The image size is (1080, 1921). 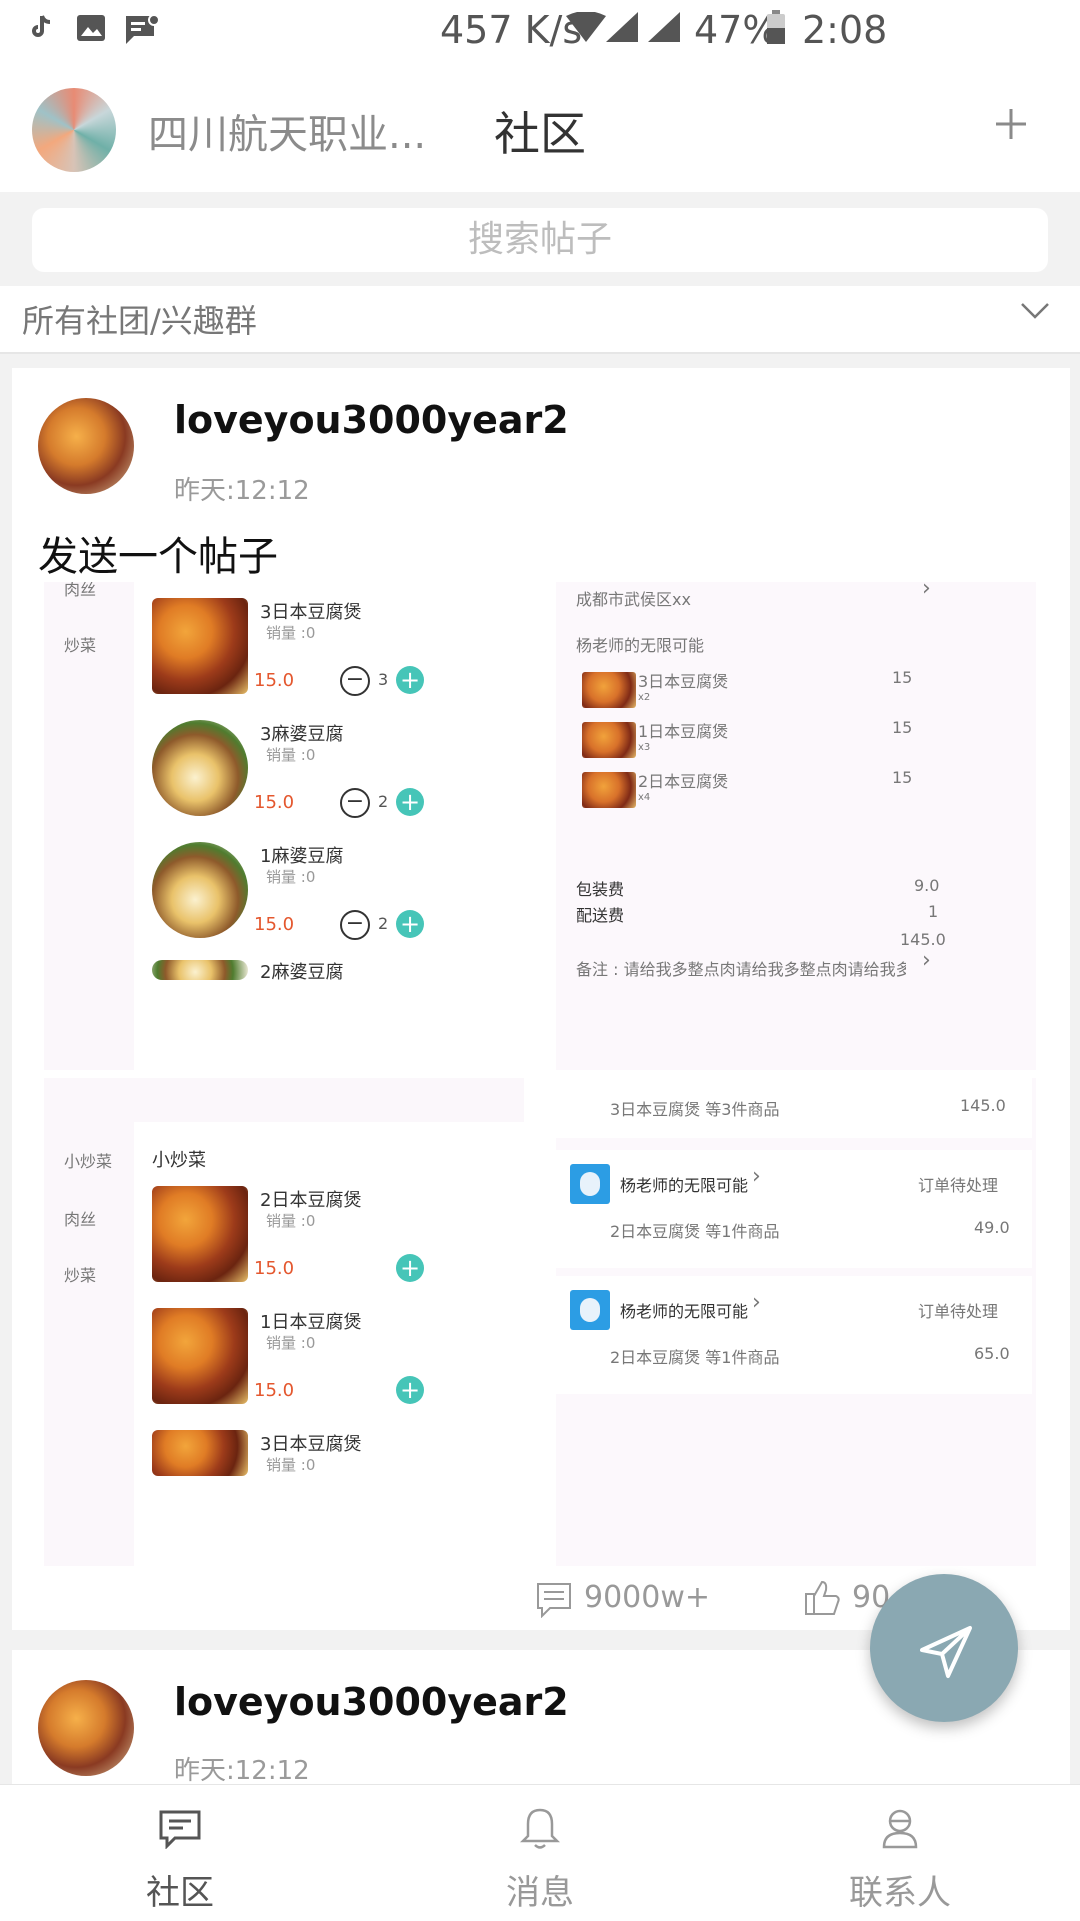 I want to click on category-label: 小炒菜, so click(x=88, y=1161).